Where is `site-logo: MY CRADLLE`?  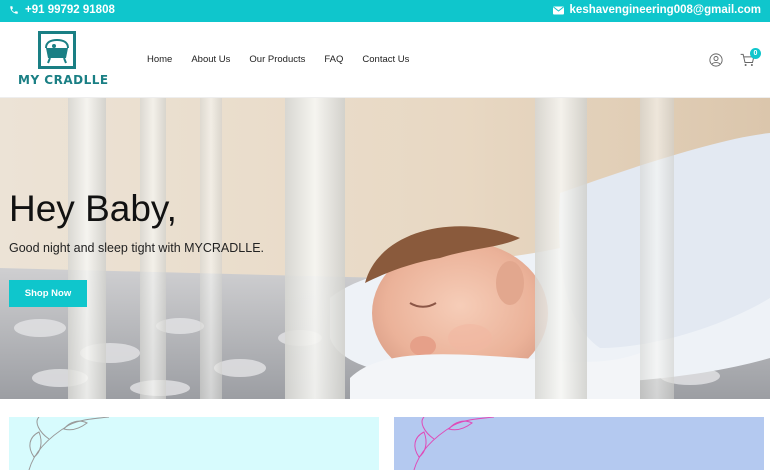 site-logo: MY CRADLLE is located at coordinates (63, 61).